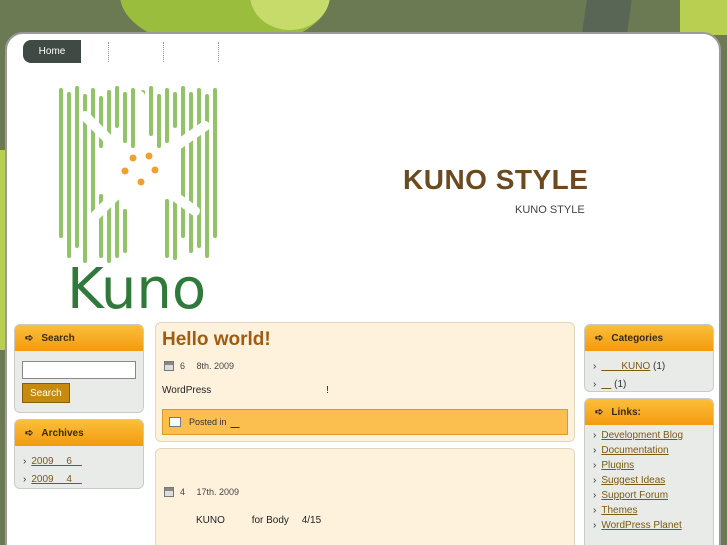  Describe the element at coordinates (52, 51) in the screenshot. I see `nav-home: Home` at that location.